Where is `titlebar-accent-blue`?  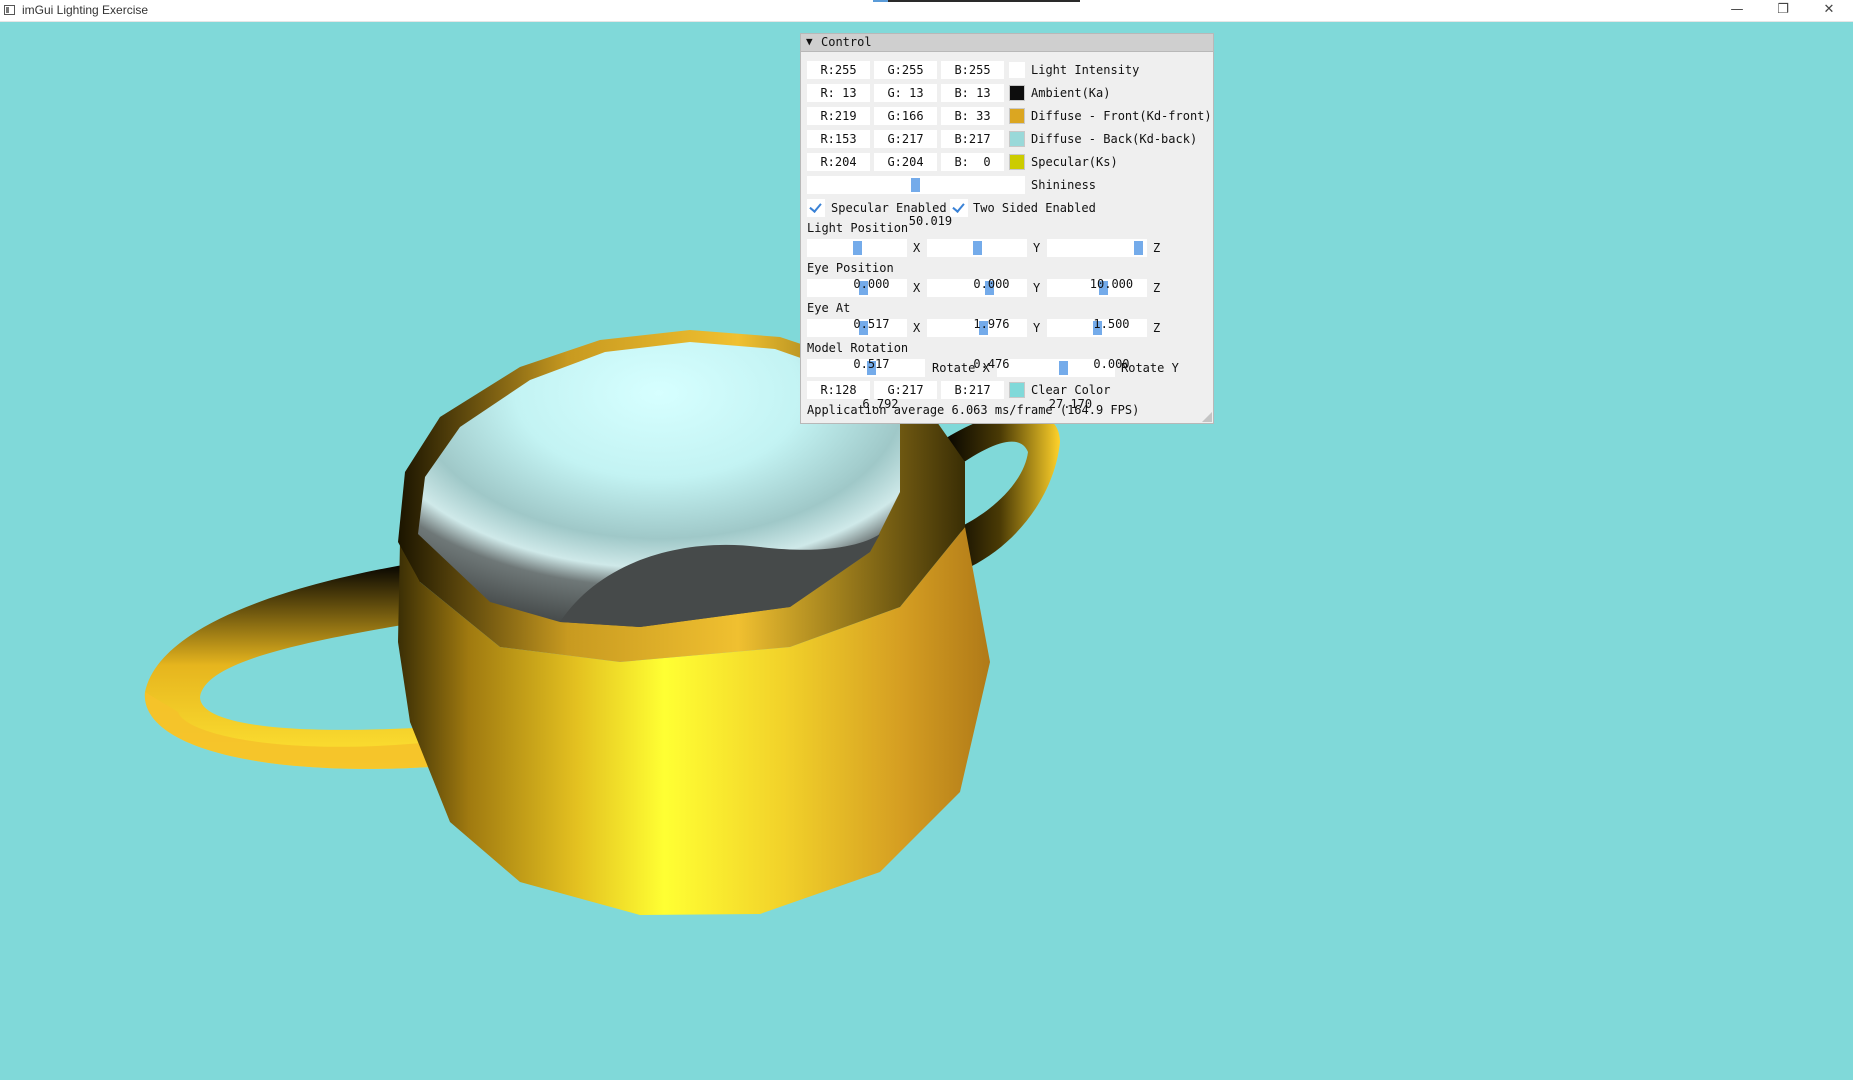
titlebar-accent-blue is located at coordinates (880, 1).